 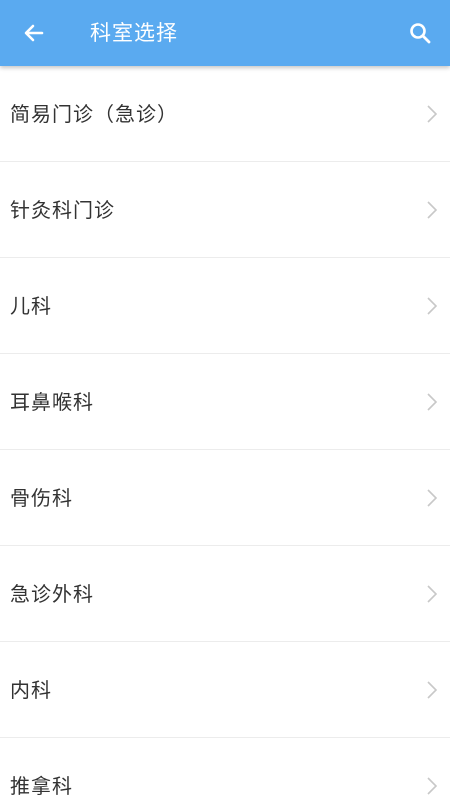 I want to click on department-label: 急诊外科, so click(x=52, y=594).